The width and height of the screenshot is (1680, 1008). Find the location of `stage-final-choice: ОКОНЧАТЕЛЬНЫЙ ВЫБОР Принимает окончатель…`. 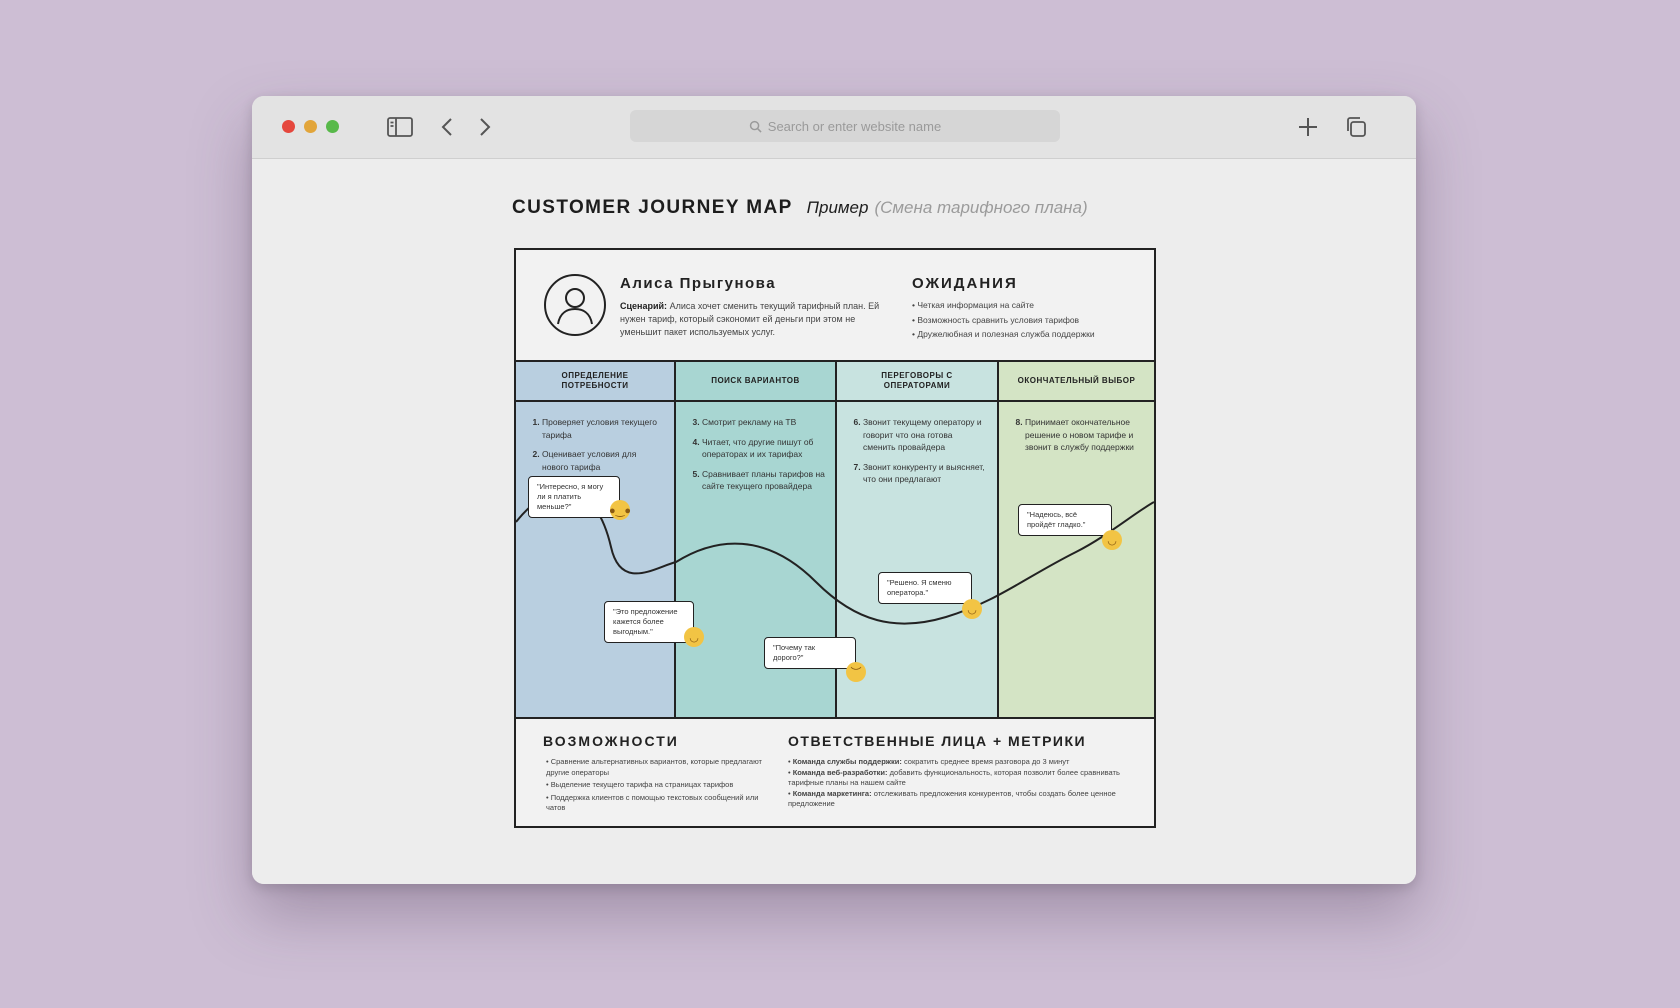

stage-final-choice: ОКОНЧАТЕЛЬНЫЙ ВЫБОР Принимает окончатель… is located at coordinates (1076, 539).